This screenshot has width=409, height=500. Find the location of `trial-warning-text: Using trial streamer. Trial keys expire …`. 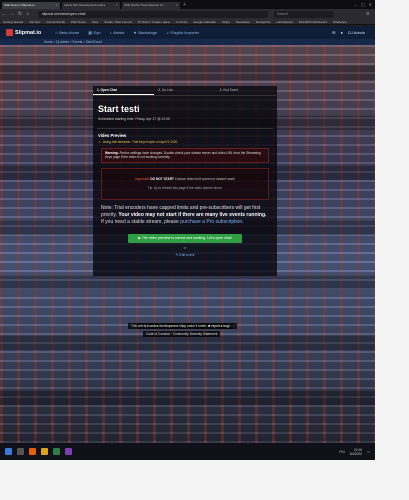

trial-warning-text: Using trial streamer. Trial keys expire … is located at coordinates (140, 141).